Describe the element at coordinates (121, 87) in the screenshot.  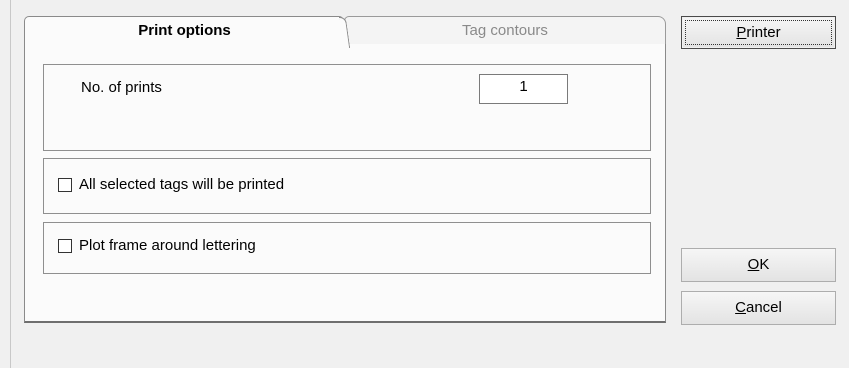
I see `no-of-prints-label: No. of prints` at that location.